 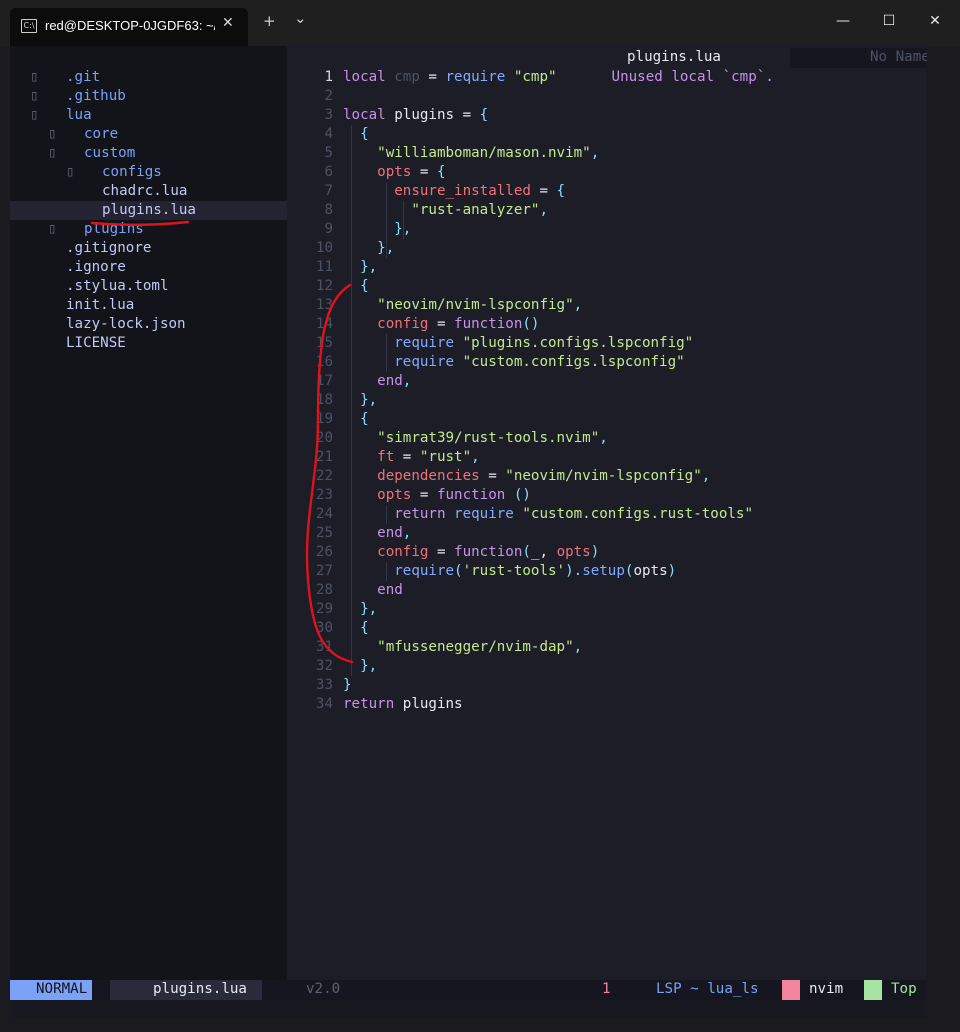 I want to click on code-token: },, so click(x=369, y=666).